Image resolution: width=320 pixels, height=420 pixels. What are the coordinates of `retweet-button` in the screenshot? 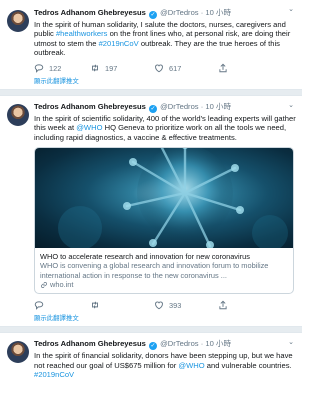 It's located at (119, 305).